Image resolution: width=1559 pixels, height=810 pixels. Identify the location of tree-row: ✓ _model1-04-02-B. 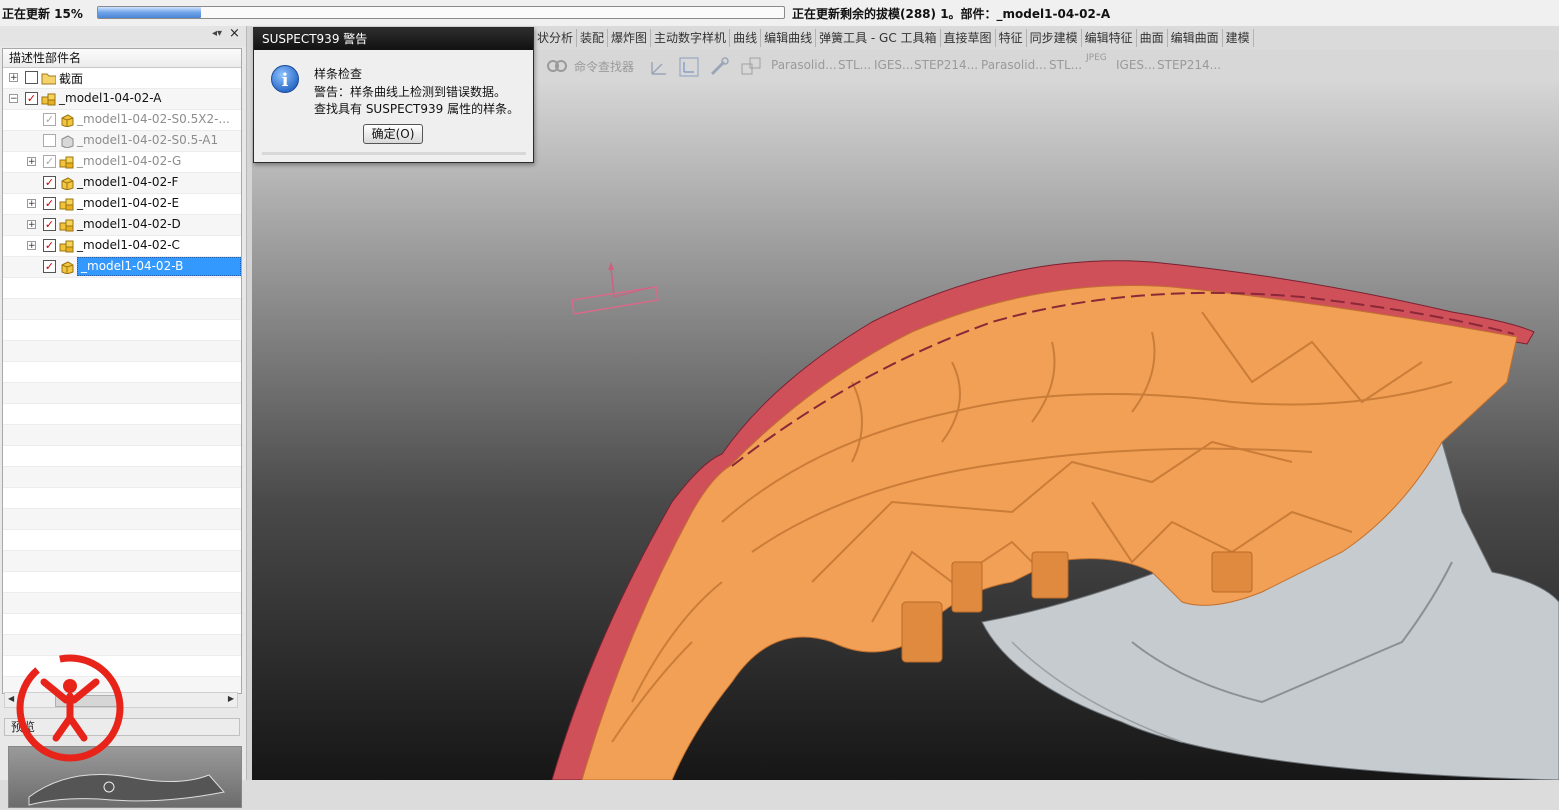
(122, 267).